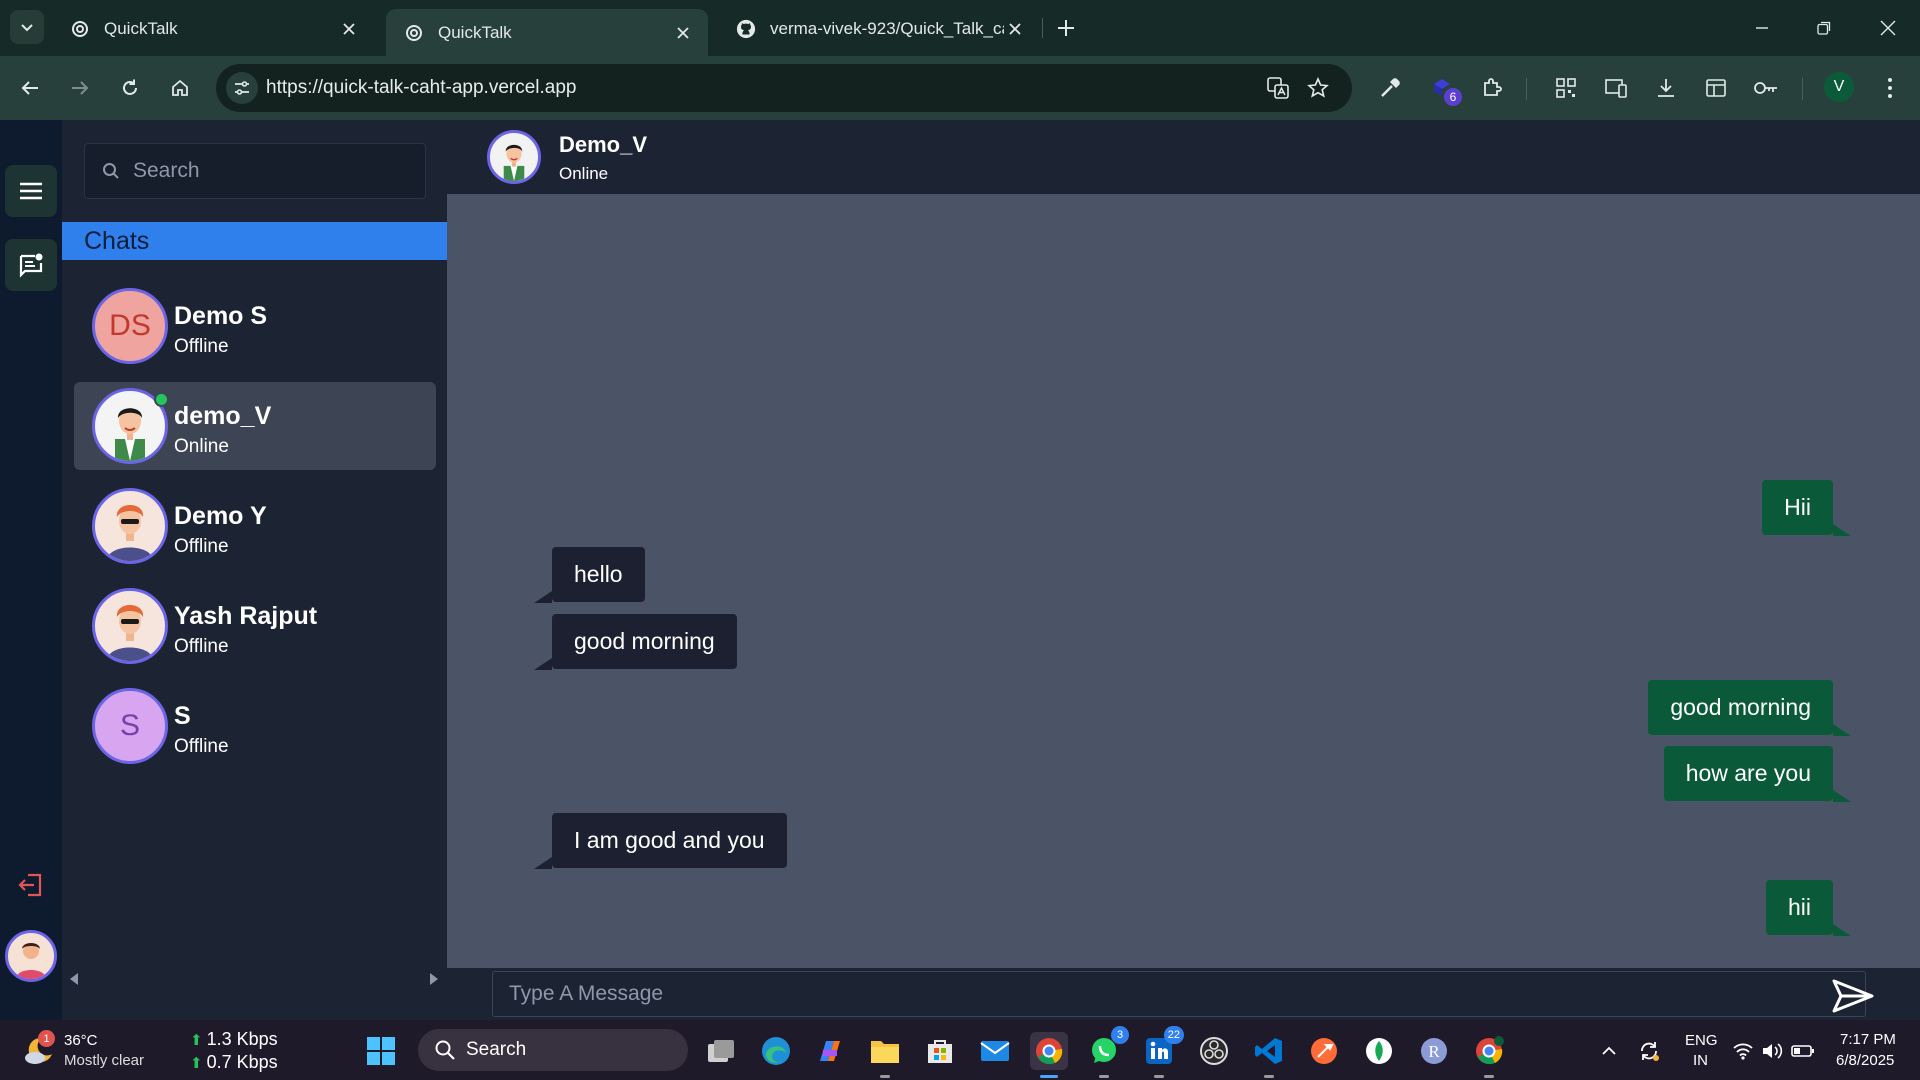  Describe the element at coordinates (660, 841) in the screenshot. I see `message-bubble-incoming: I am good and you` at that location.